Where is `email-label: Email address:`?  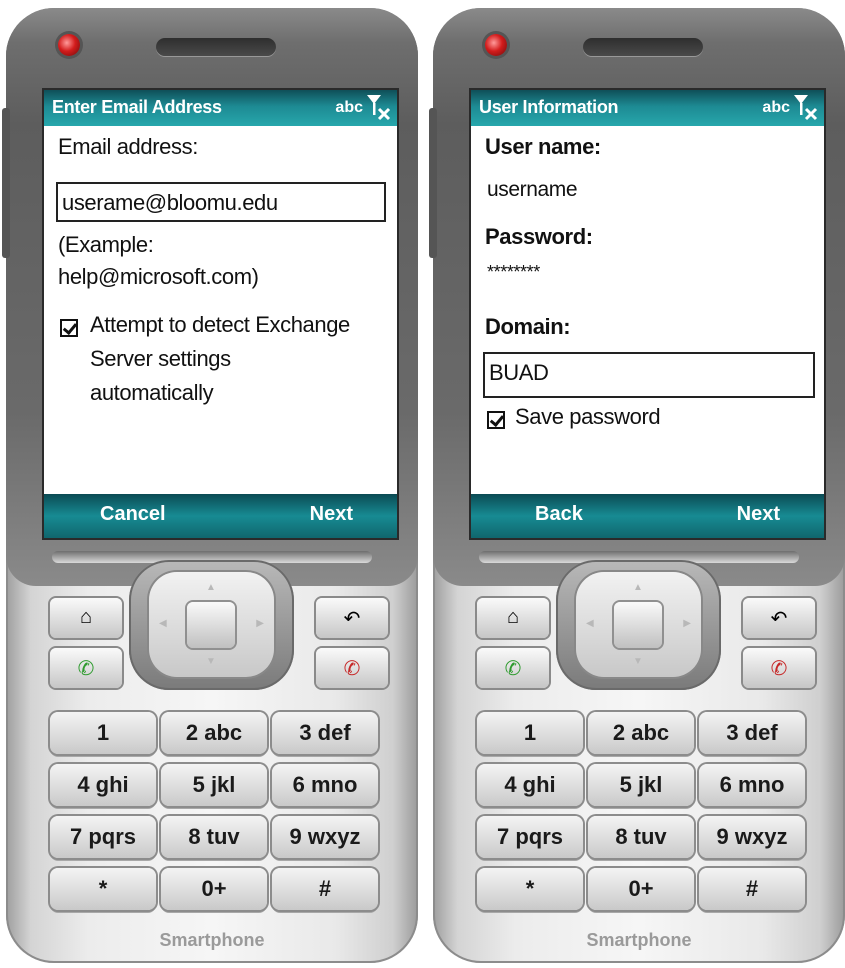 email-label: Email address: is located at coordinates (128, 146).